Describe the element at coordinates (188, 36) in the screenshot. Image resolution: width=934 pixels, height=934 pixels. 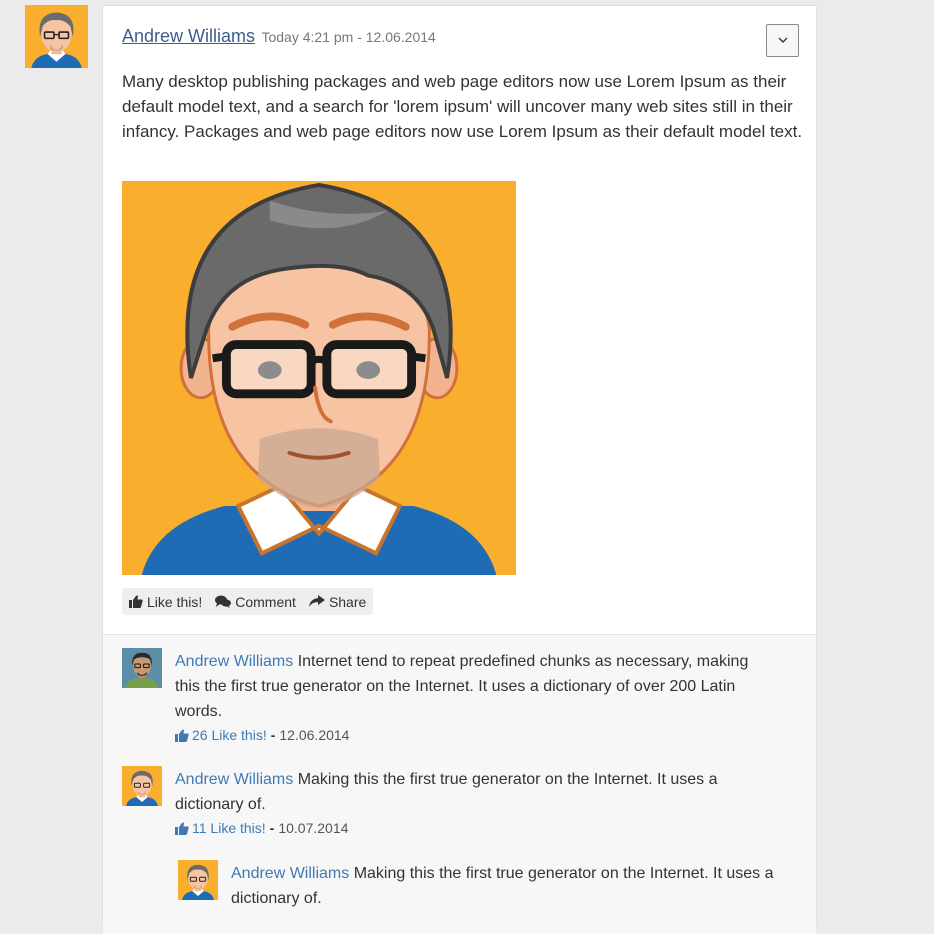
I see `post-author-link: Andrew Williams` at that location.